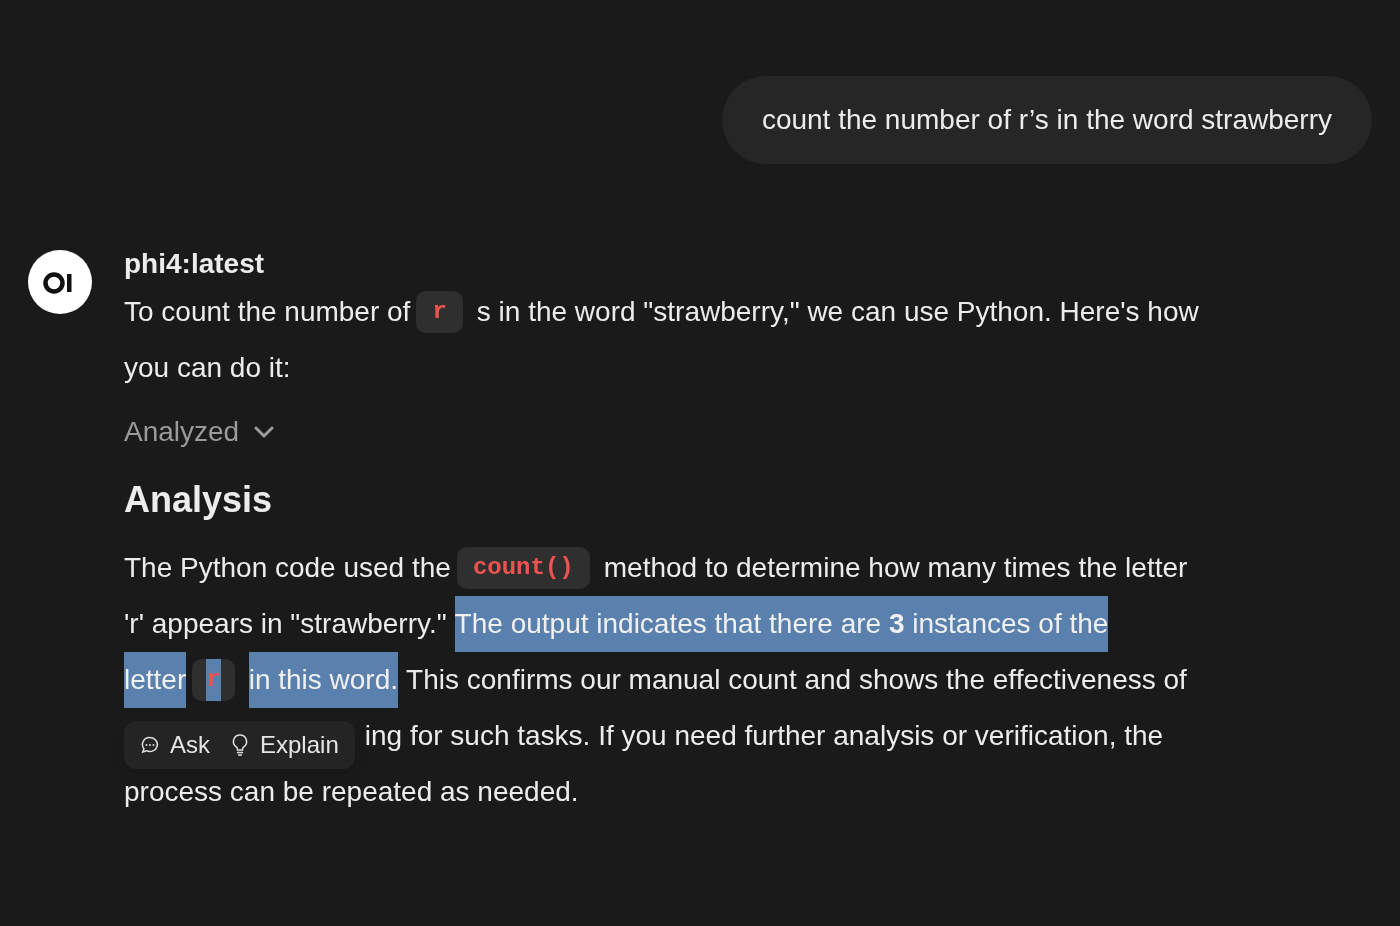  I want to click on selected-text: The output indicates that there are 3 instances of the, so click(781, 624).